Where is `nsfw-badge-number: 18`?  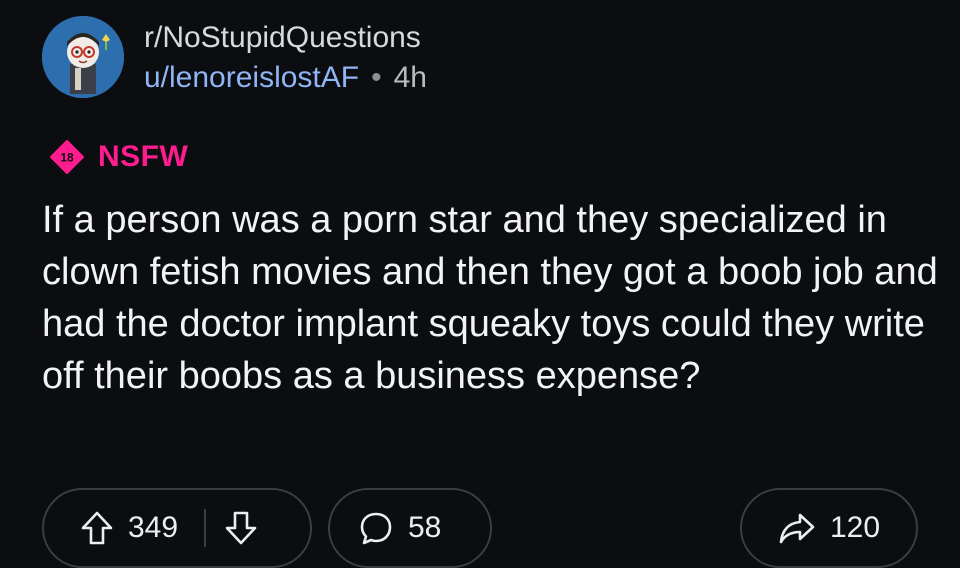 nsfw-badge-number: 18 is located at coordinates (67, 158).